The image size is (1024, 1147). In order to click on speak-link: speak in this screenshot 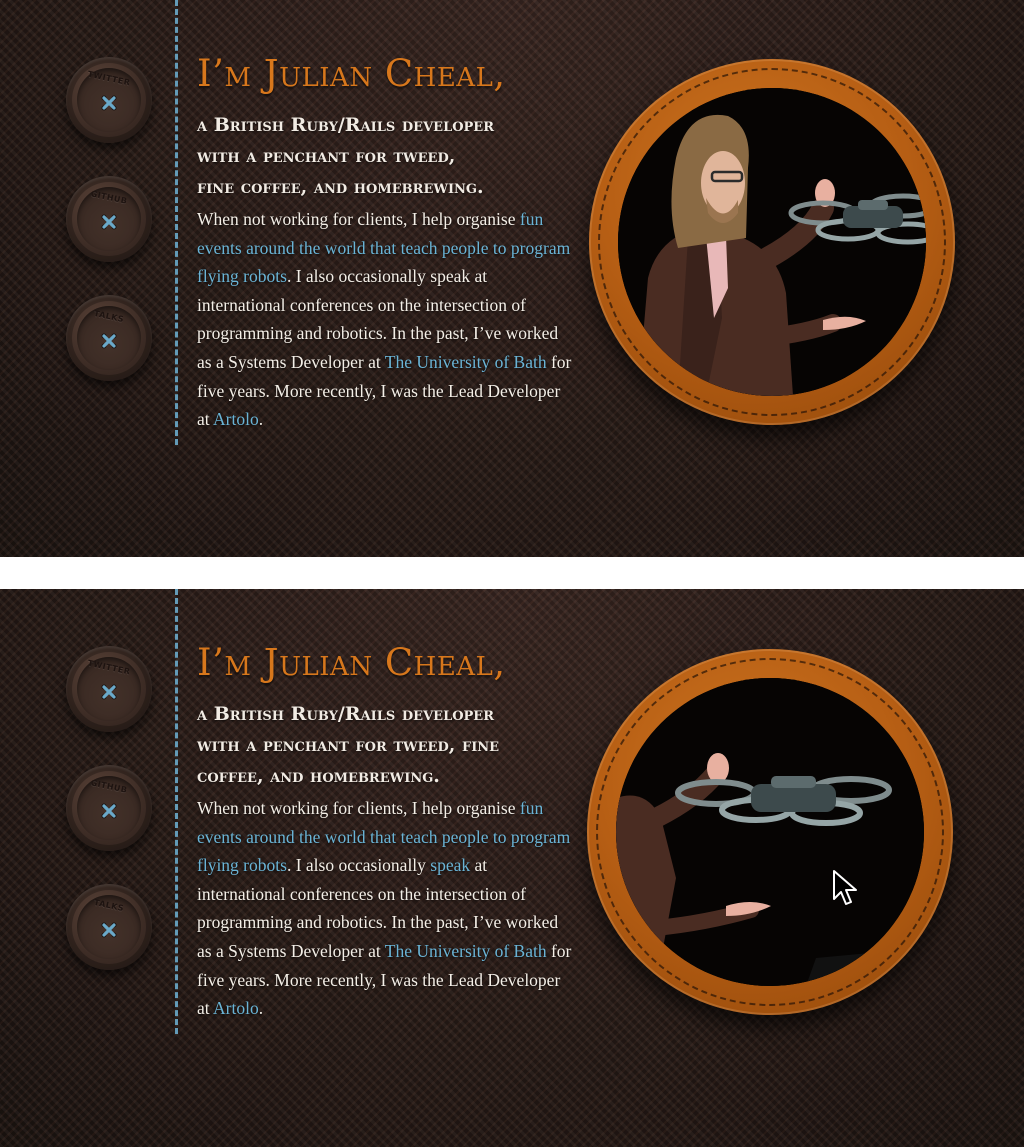, I will do `click(450, 865)`.